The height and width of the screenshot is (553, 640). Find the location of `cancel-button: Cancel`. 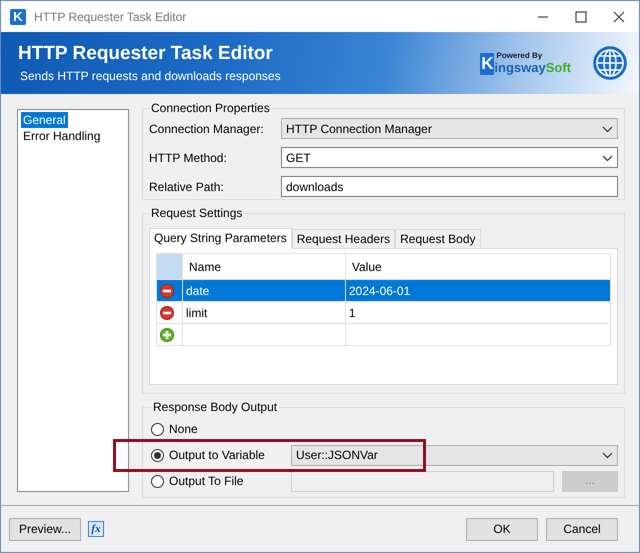

cancel-button: Cancel is located at coordinates (582, 529).